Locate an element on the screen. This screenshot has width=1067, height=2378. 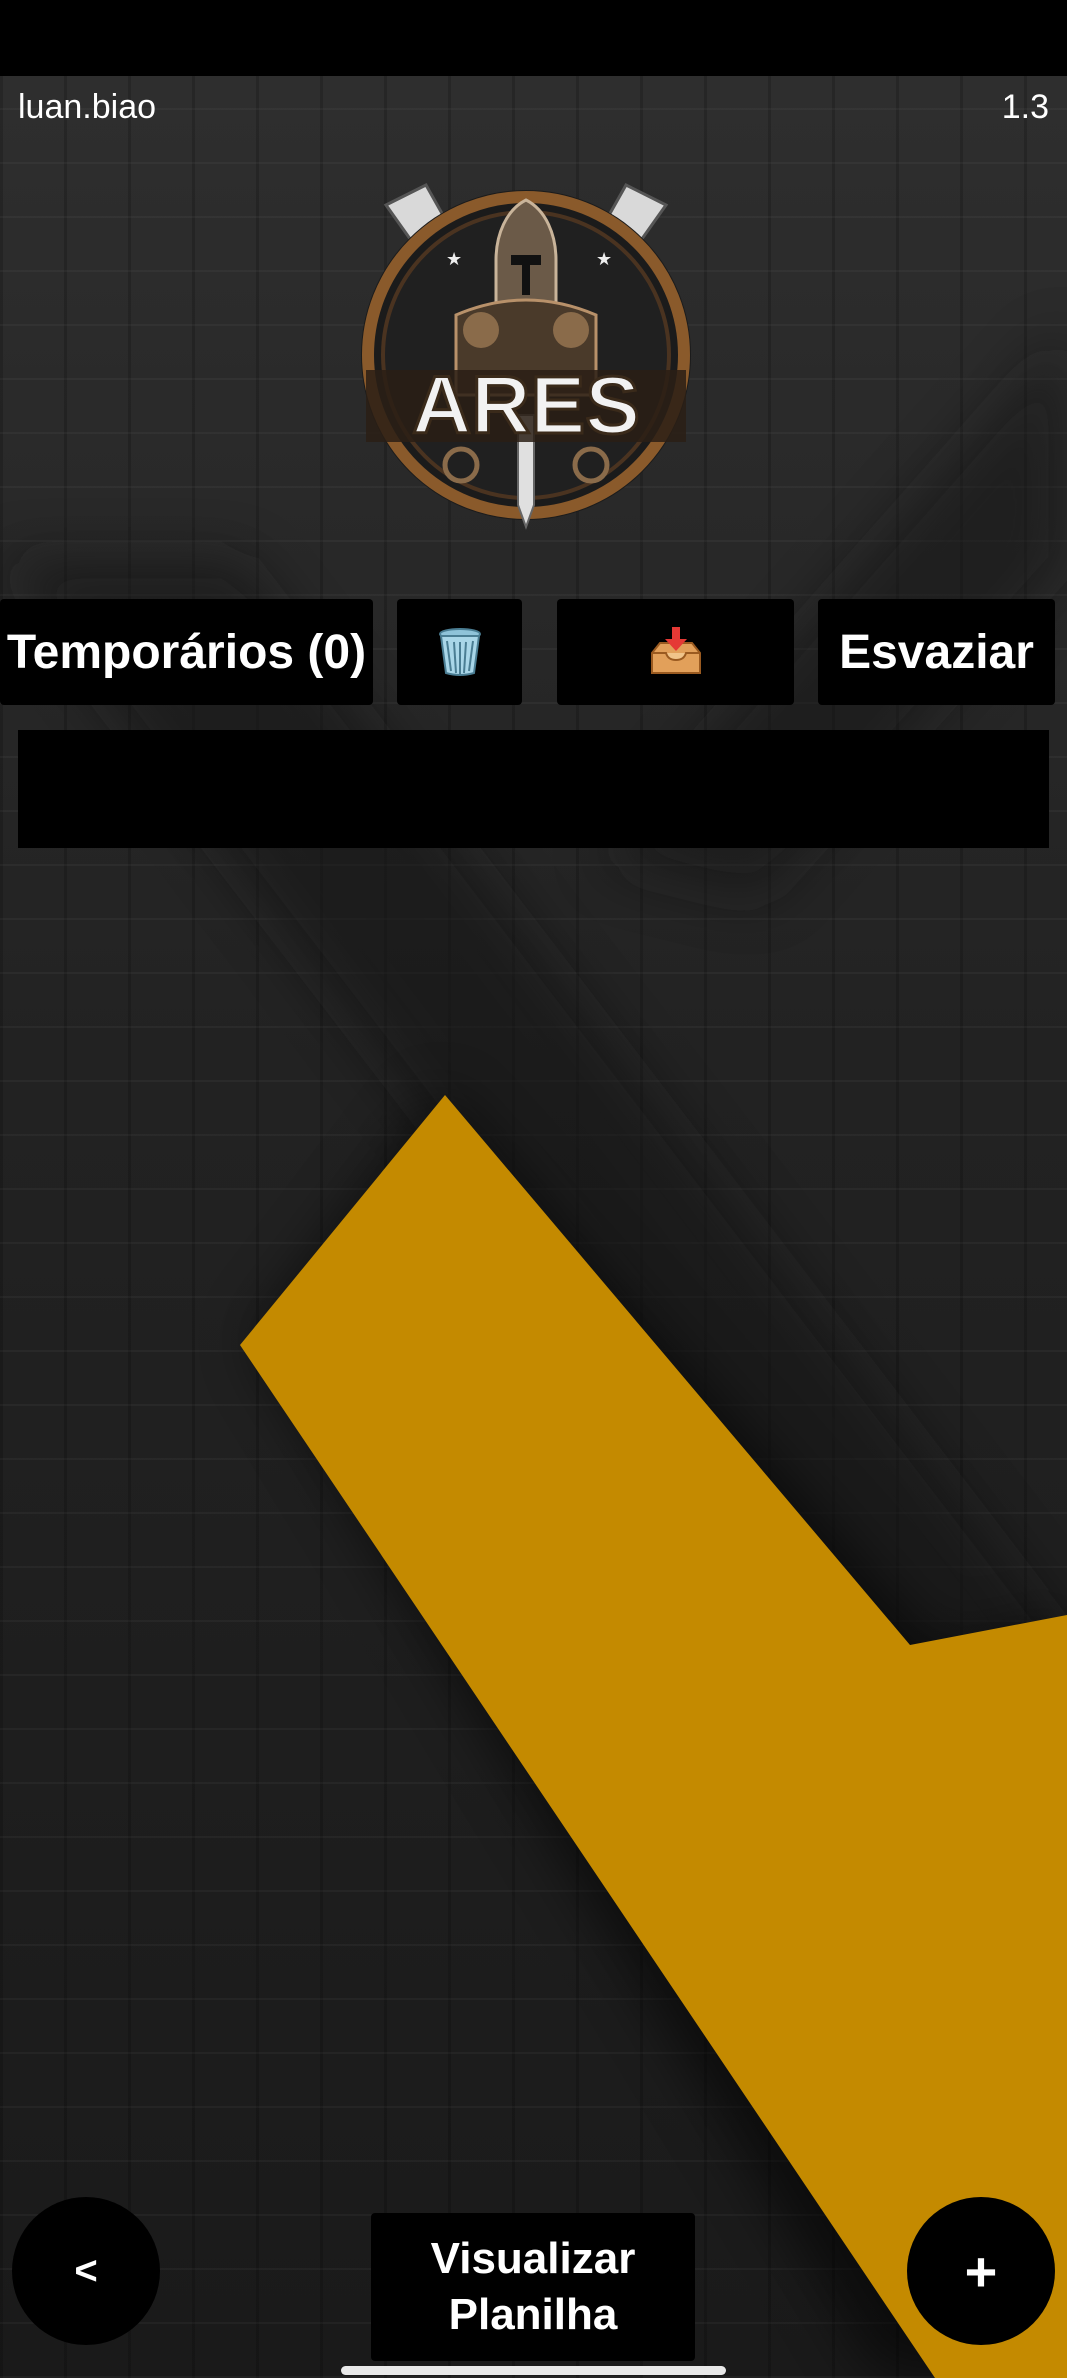
home-indicator is located at coordinates (533, 2370).